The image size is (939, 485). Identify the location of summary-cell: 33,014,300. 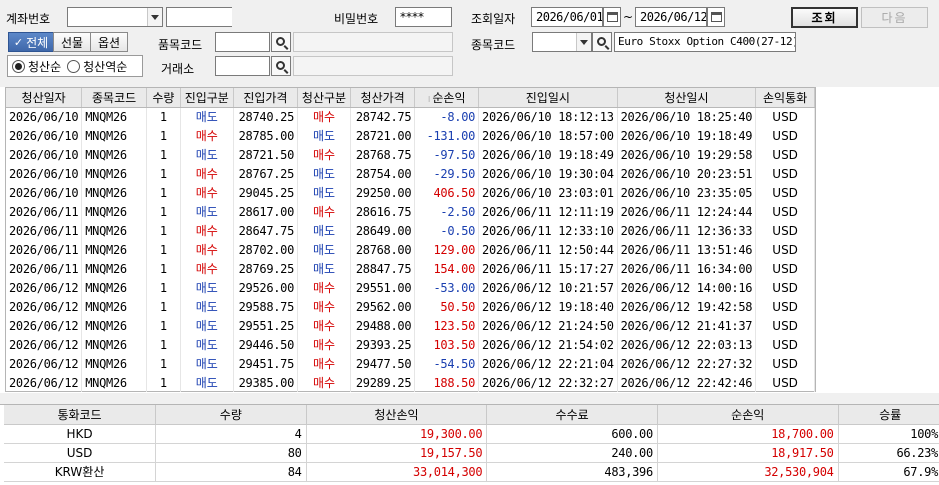
(397, 472).